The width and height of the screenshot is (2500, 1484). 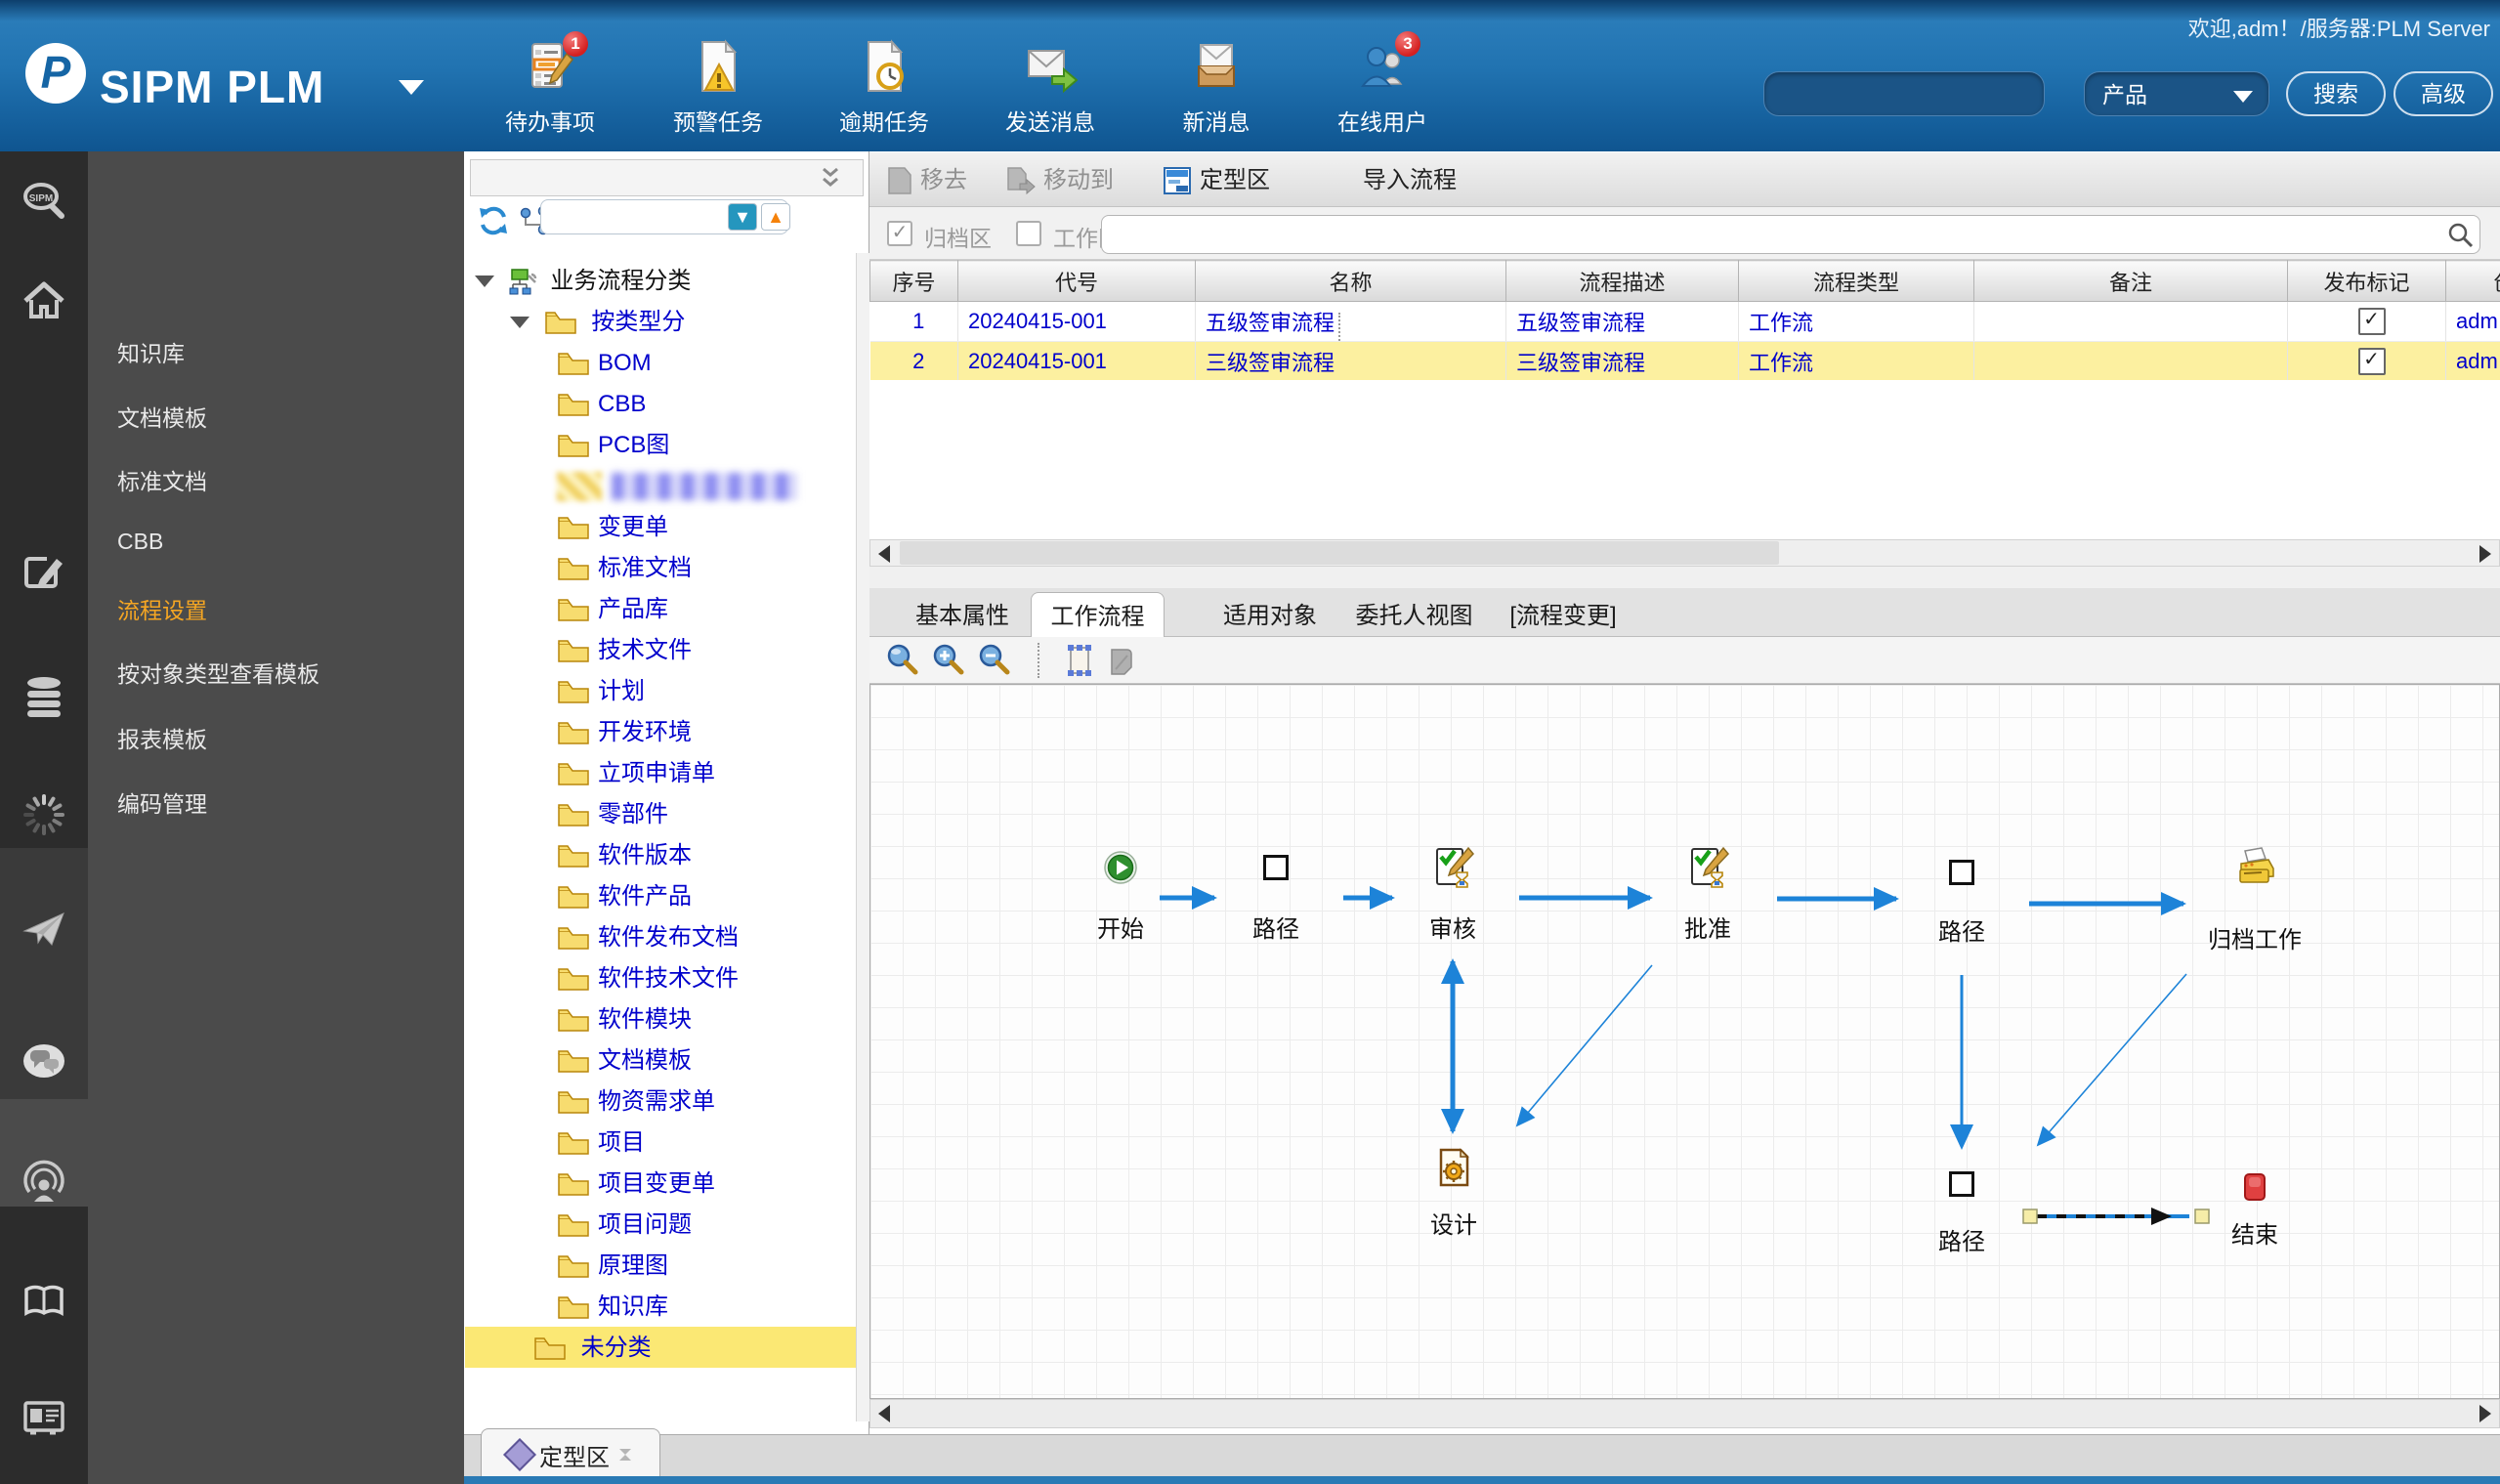 I want to click on cell-note, so click(x=2131, y=321).